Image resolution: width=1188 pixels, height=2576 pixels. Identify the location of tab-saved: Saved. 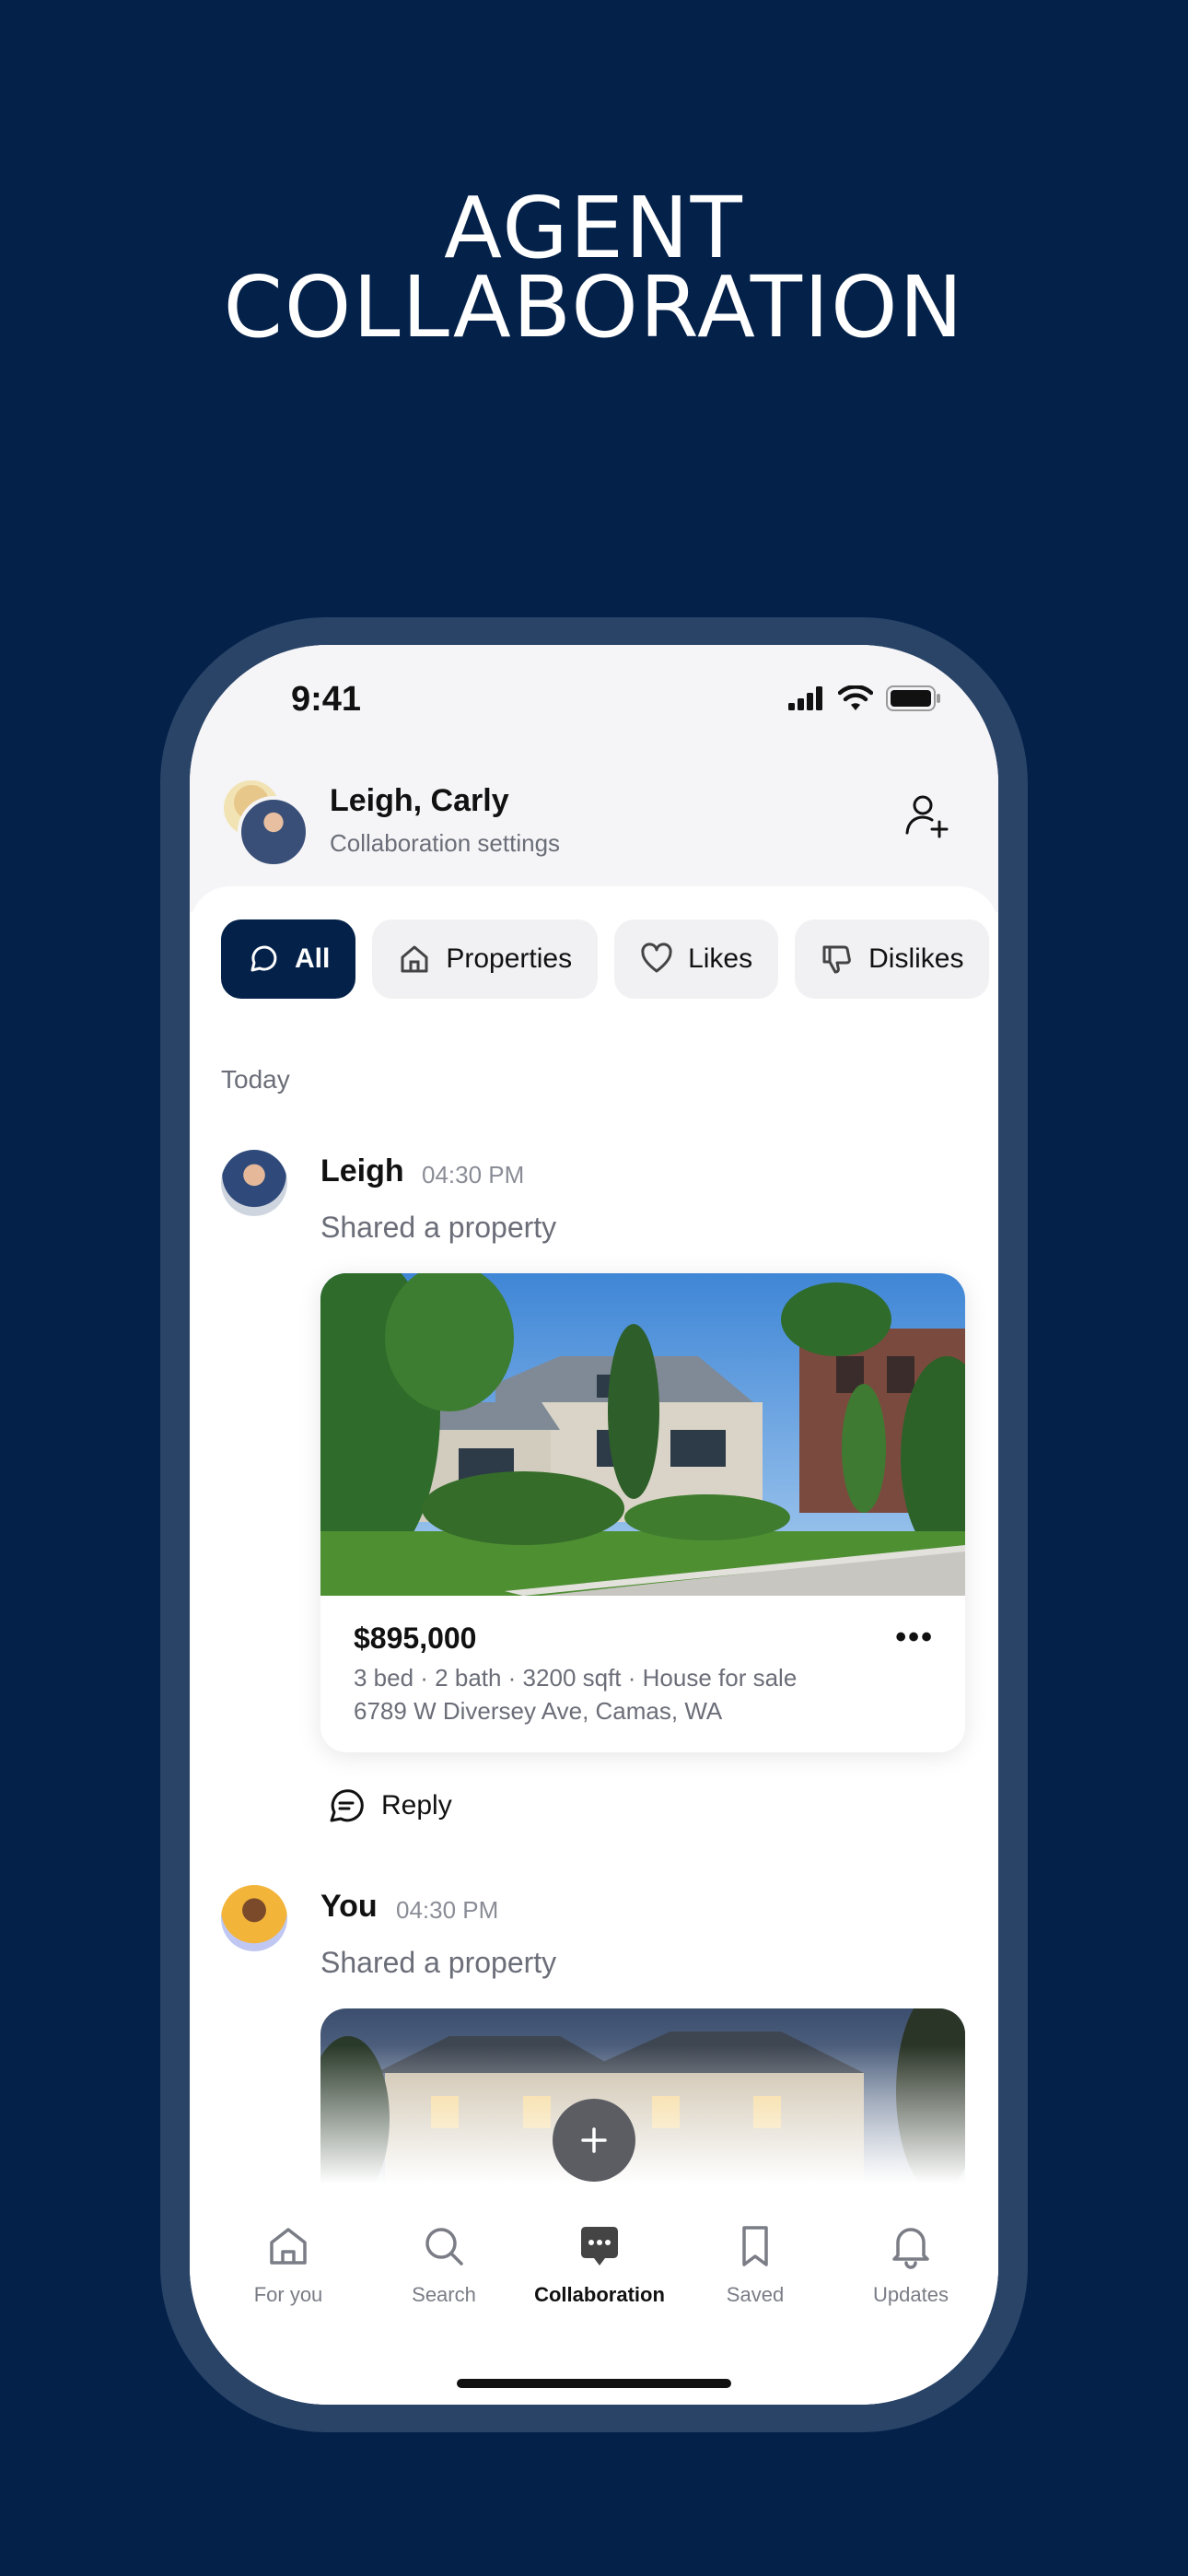
(755, 2263).